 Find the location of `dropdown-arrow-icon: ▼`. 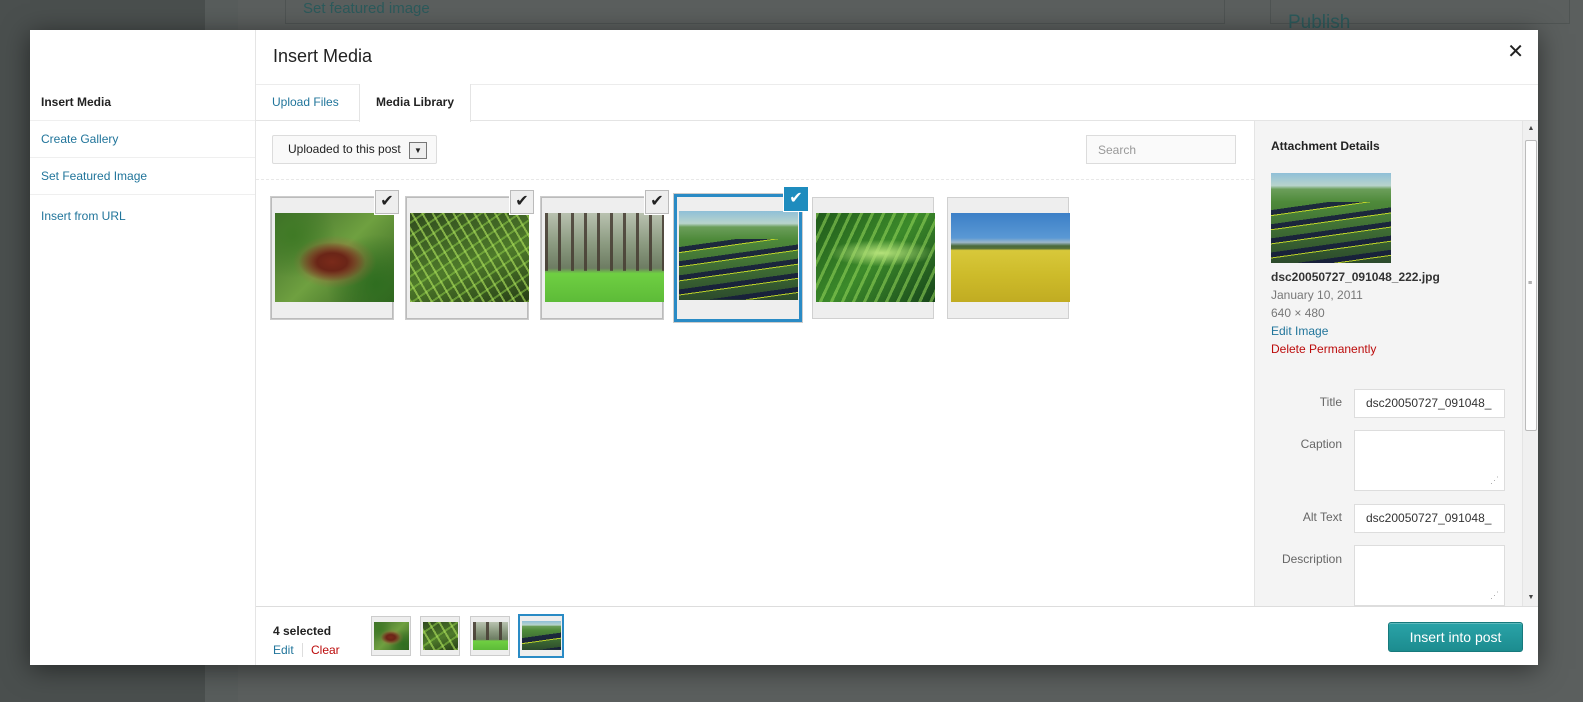

dropdown-arrow-icon: ▼ is located at coordinates (418, 150).